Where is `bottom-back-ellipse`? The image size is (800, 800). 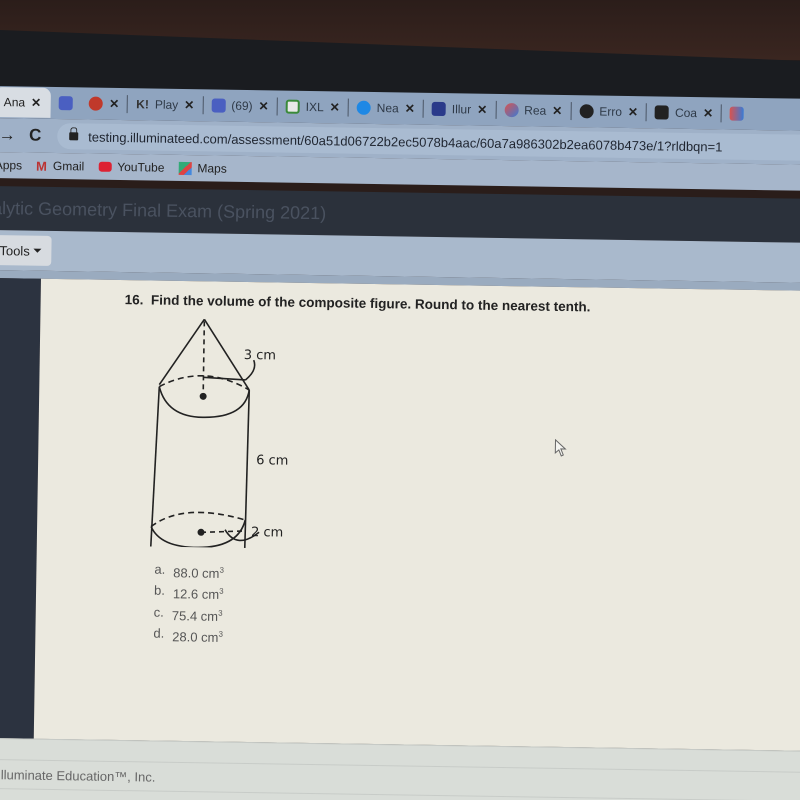 bottom-back-ellipse is located at coordinates (198, 519).